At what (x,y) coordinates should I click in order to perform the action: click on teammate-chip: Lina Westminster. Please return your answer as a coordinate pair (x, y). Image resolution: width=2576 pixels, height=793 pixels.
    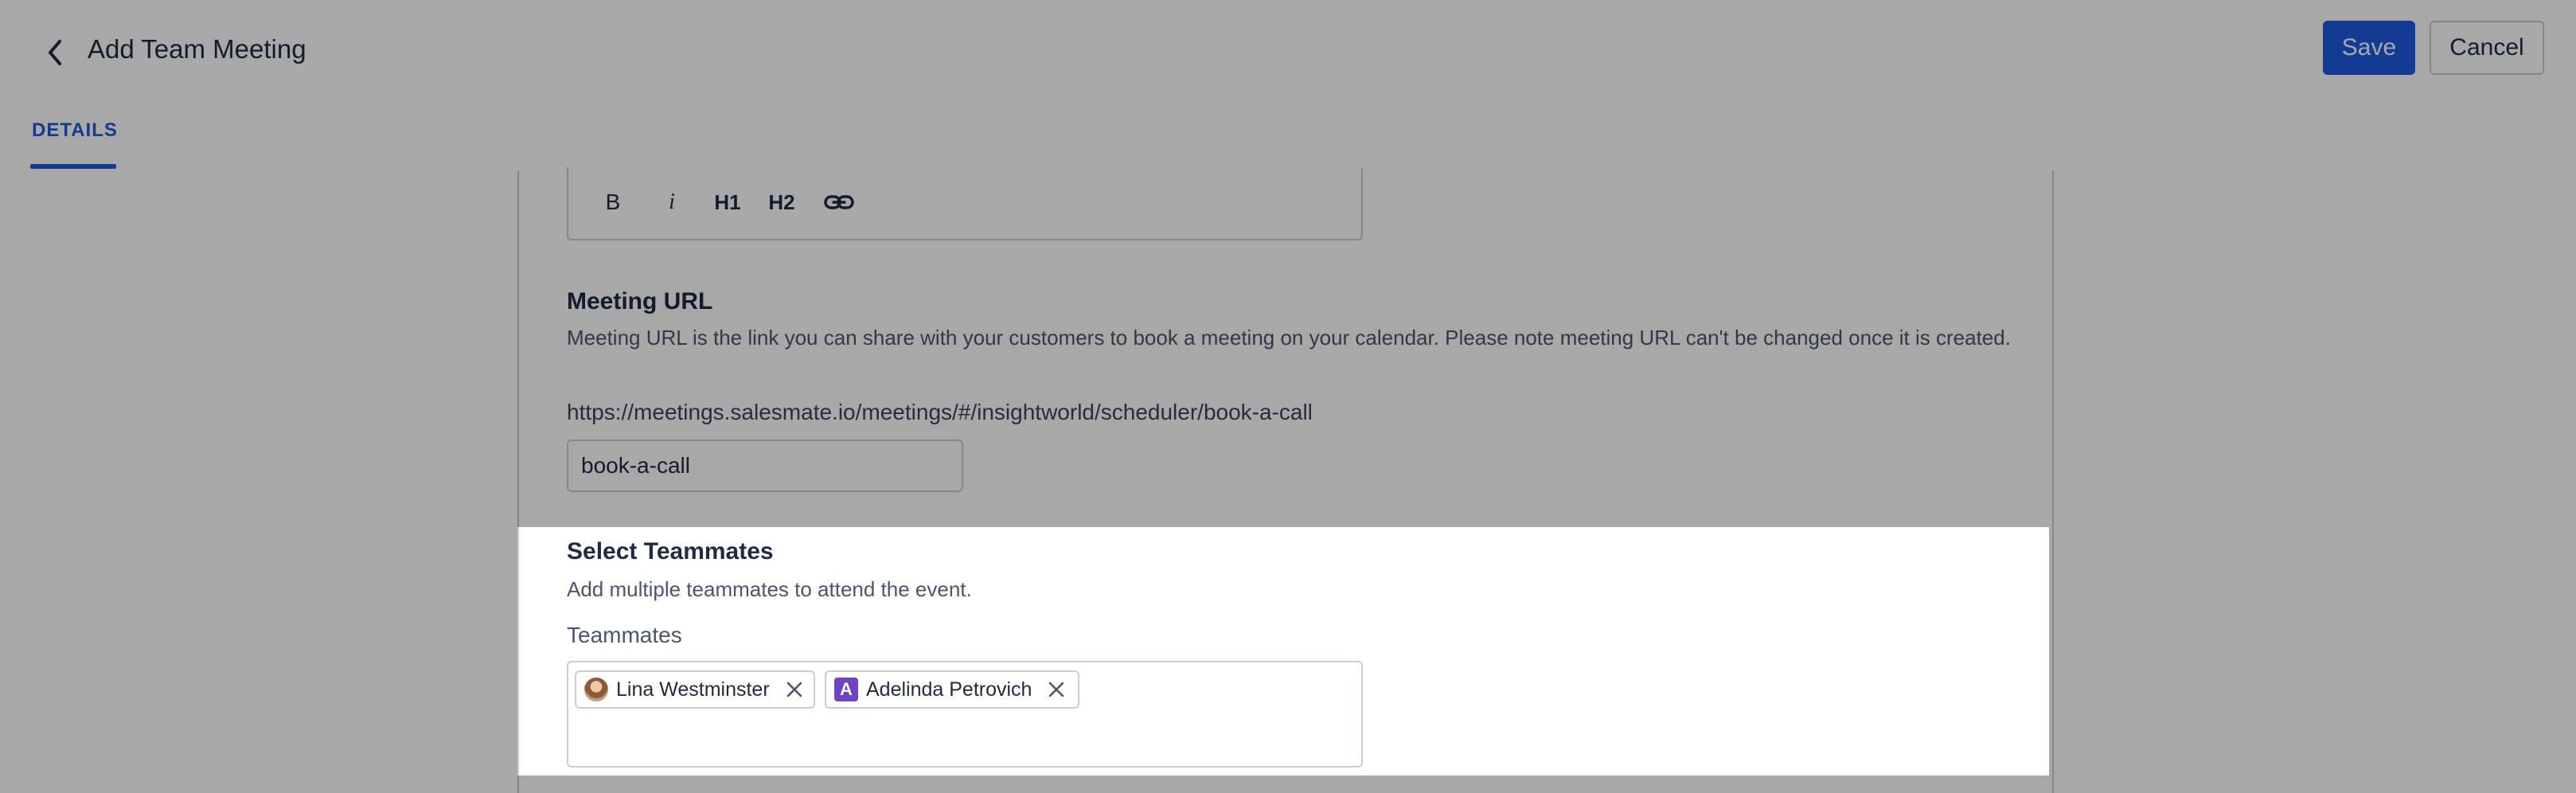
    Looking at the image, I should click on (695, 689).